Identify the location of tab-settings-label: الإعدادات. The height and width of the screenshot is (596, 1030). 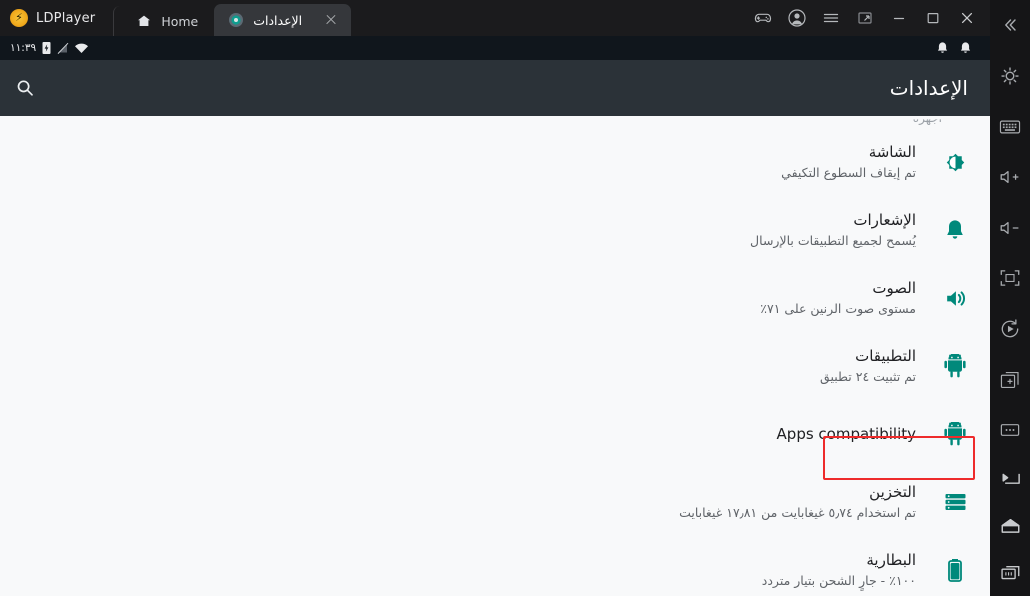
(278, 20).